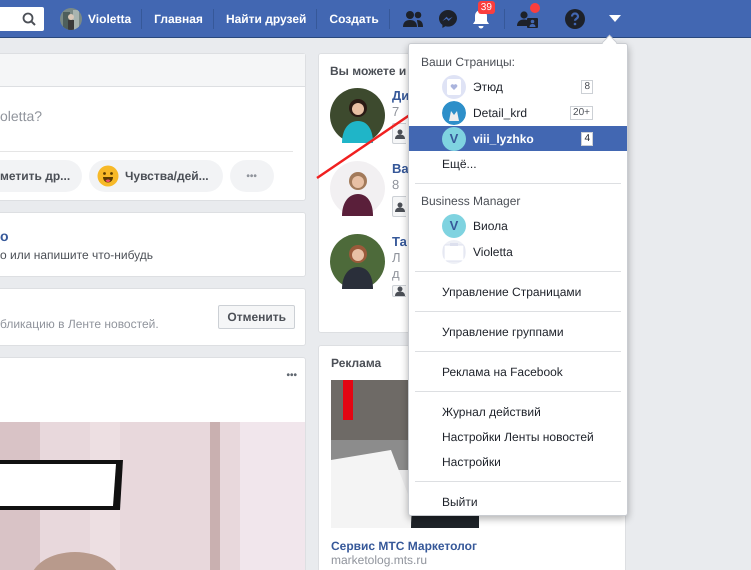 This screenshot has height=570, width=751. Describe the element at coordinates (518, 86) in the screenshot. I see `page-menu-item: Этюд 8` at that location.